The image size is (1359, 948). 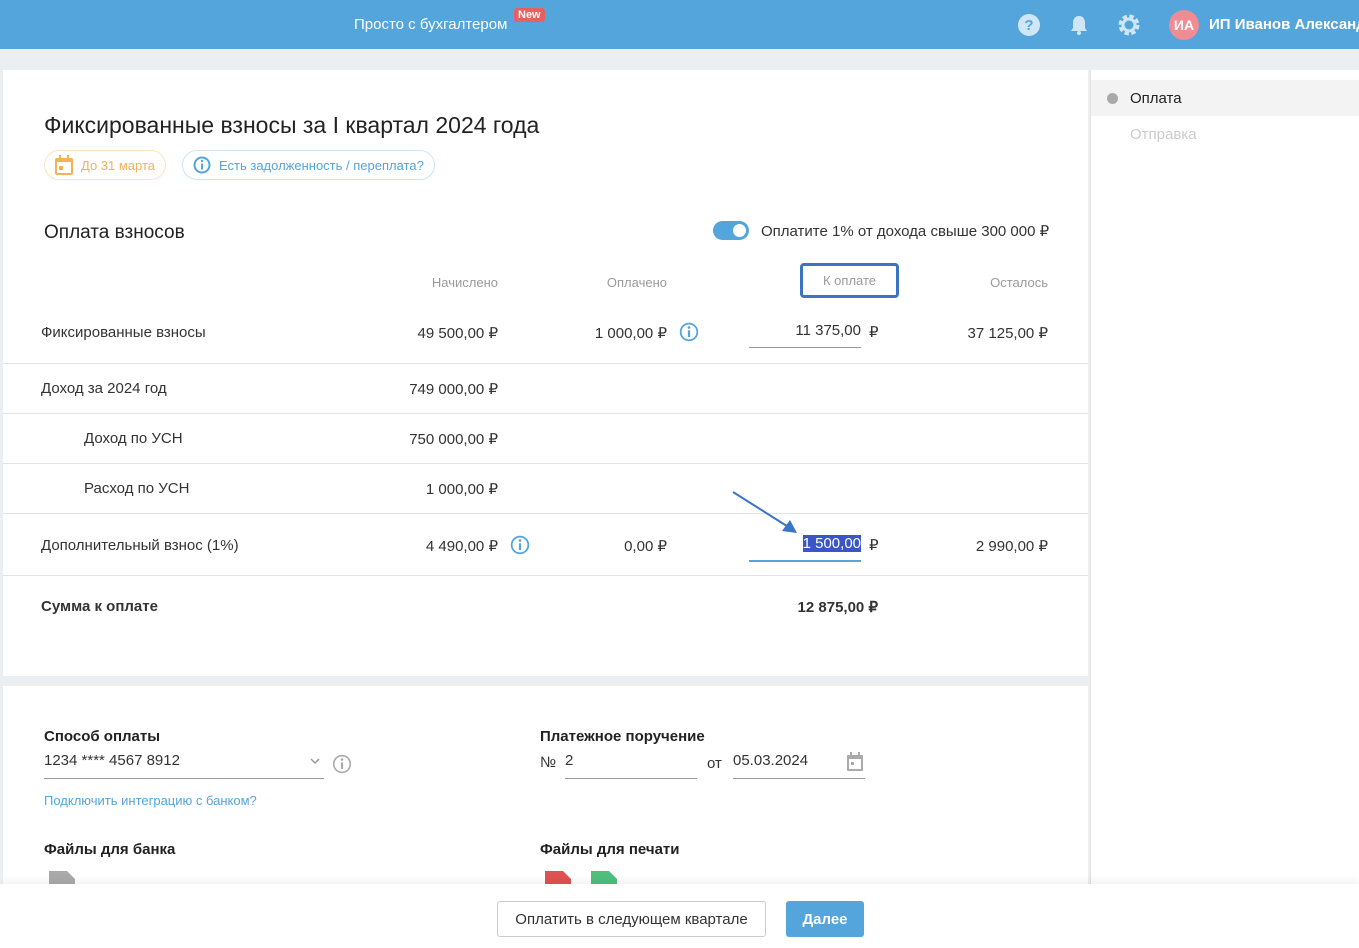 What do you see at coordinates (99, 606) in the screenshot?
I see `total-label: Сумма к оплате` at bounding box center [99, 606].